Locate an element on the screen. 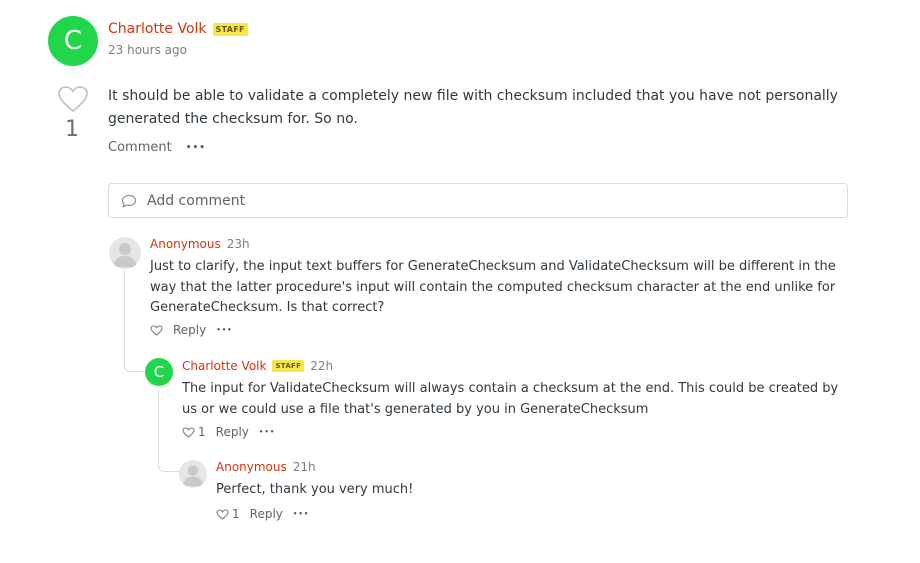 Image resolution: width=920 pixels, height=563 pixels. vote-heart-button is located at coordinates (73, 99).